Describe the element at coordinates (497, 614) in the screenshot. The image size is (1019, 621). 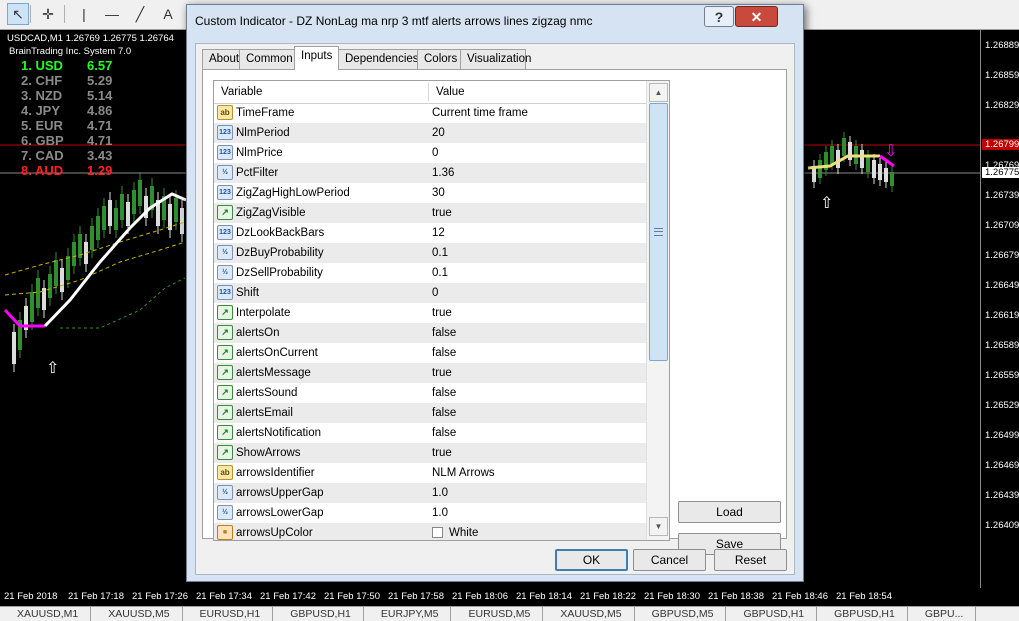
I see `chart-tab: EURUSD,M5` at that location.